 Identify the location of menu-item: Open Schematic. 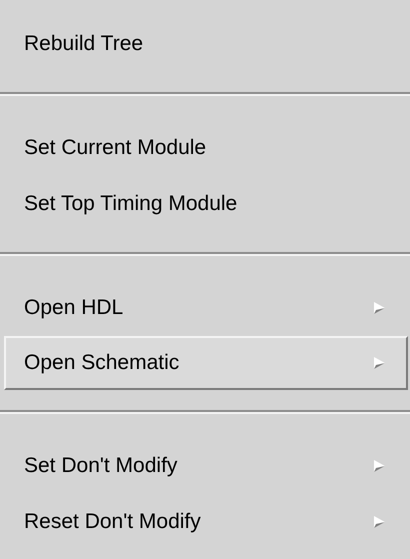
(206, 363).